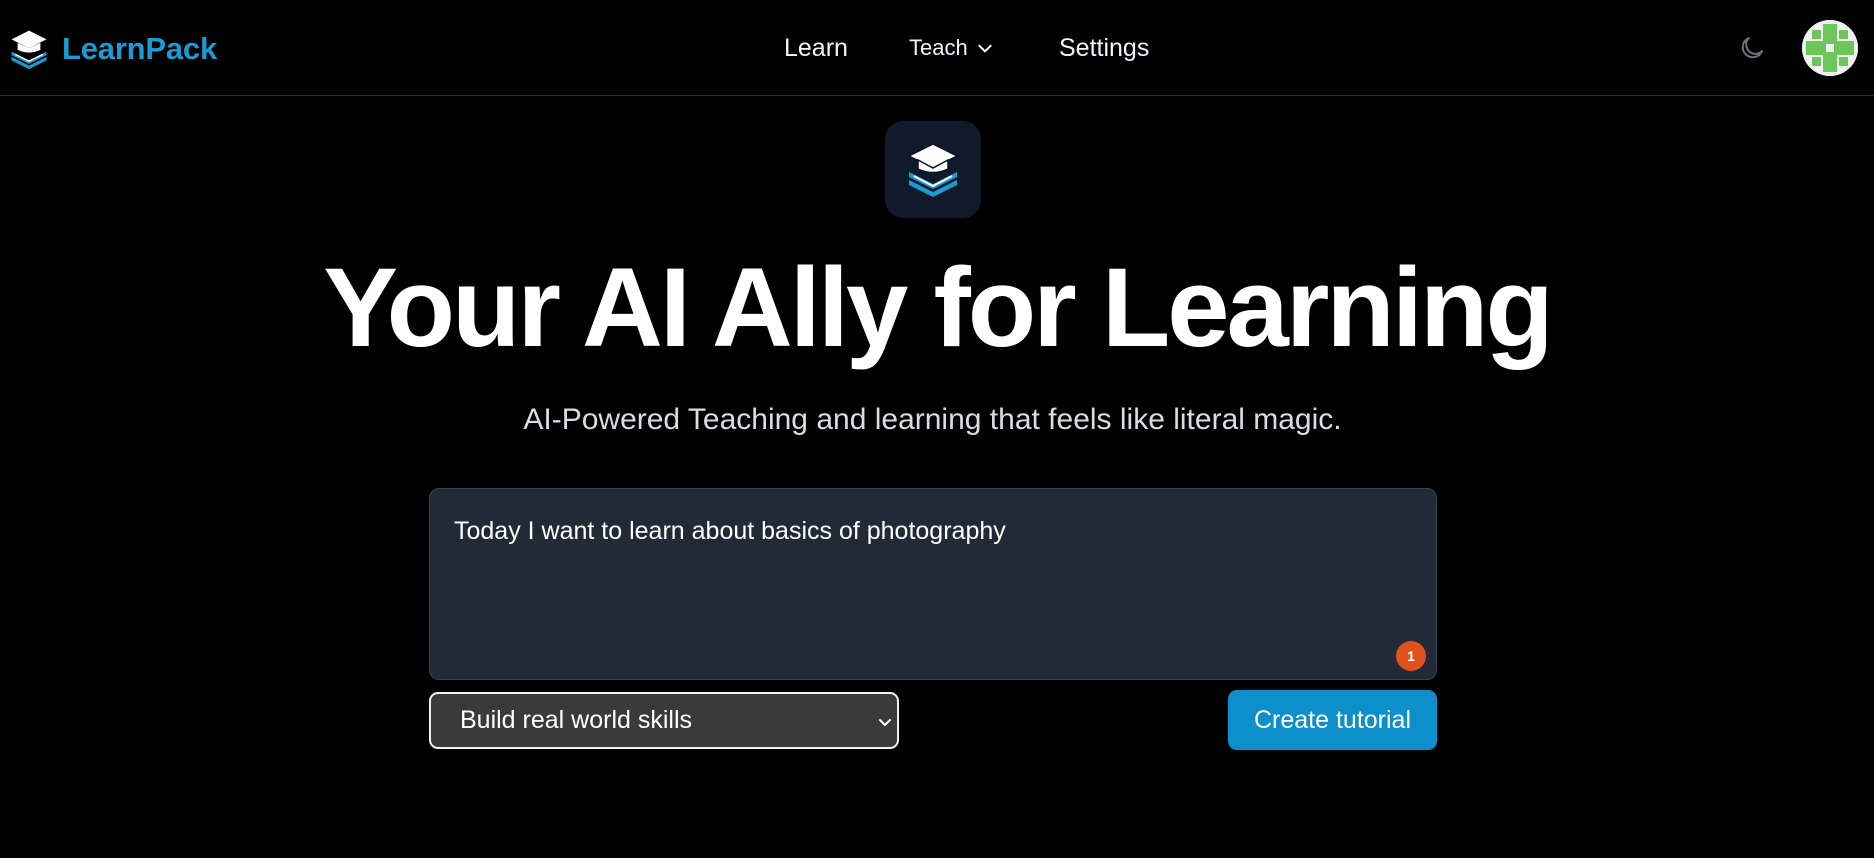 The image size is (1874, 858). I want to click on user-avatar, so click(1830, 48).